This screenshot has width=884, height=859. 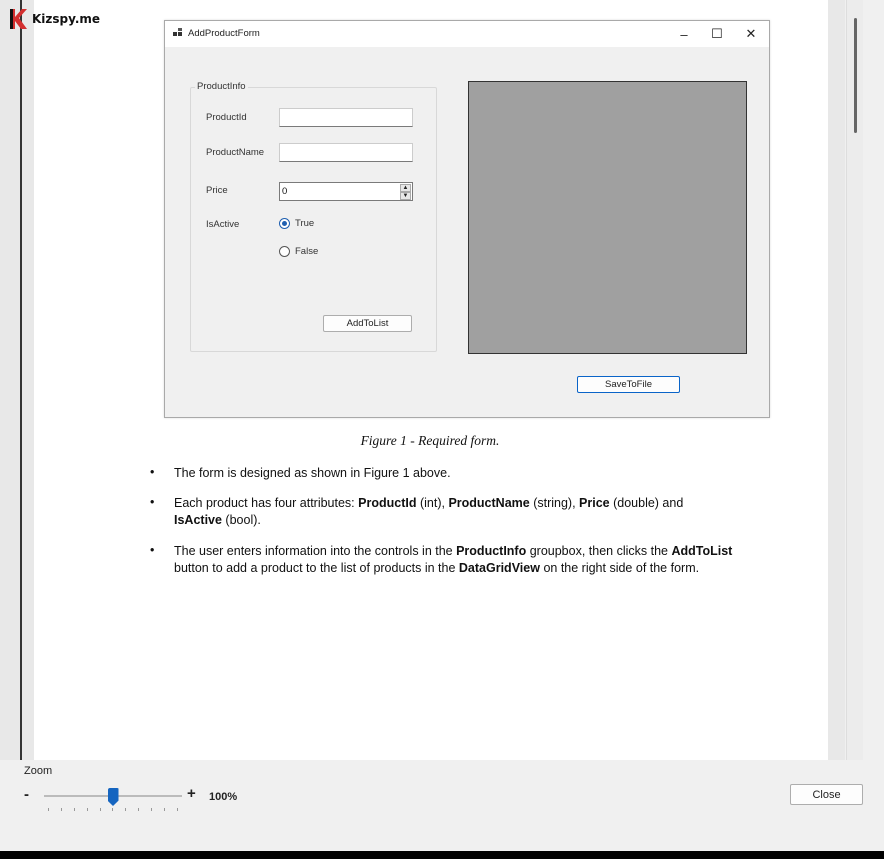 What do you see at coordinates (38, 771) in the screenshot?
I see `zoom-label: Zoom` at bounding box center [38, 771].